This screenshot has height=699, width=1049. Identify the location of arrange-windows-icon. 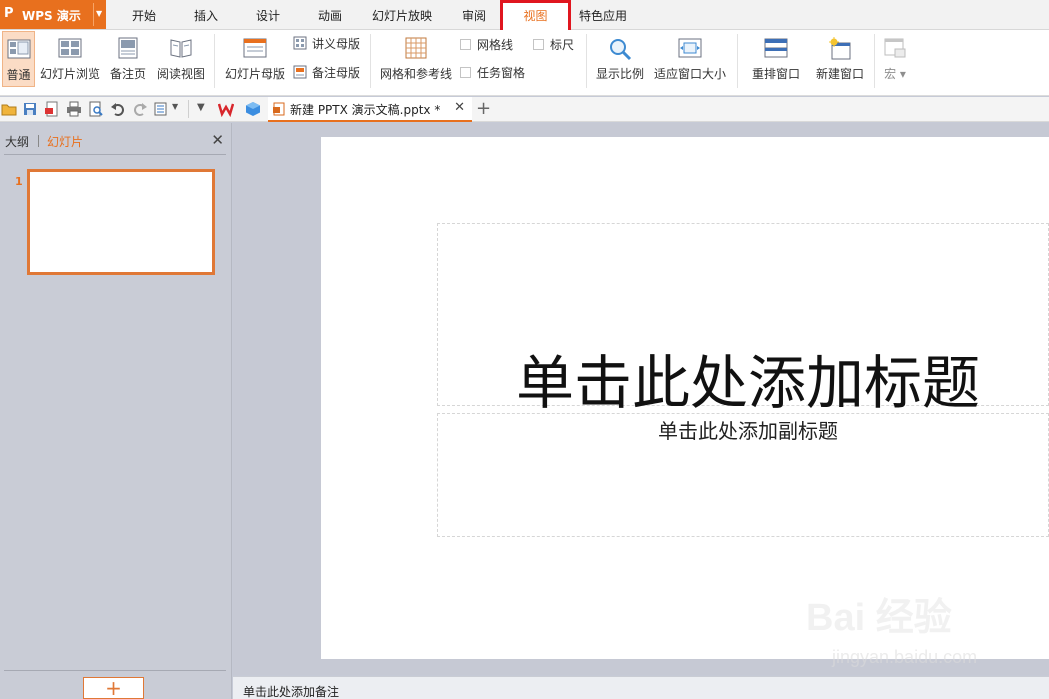
(776, 48).